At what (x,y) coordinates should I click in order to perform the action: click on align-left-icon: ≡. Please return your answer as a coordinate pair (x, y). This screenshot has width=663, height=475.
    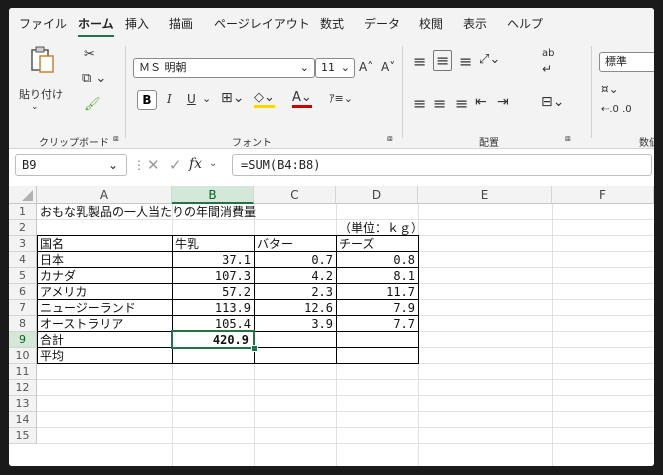
    Looking at the image, I should click on (419, 103).